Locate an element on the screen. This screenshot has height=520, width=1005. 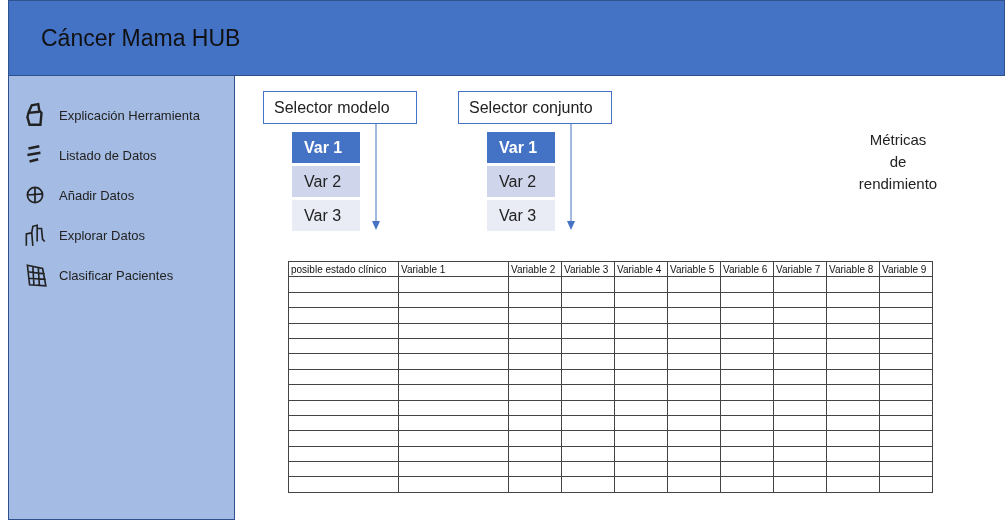
sidebar-item: Explorar Datos is located at coordinates (128, 235).